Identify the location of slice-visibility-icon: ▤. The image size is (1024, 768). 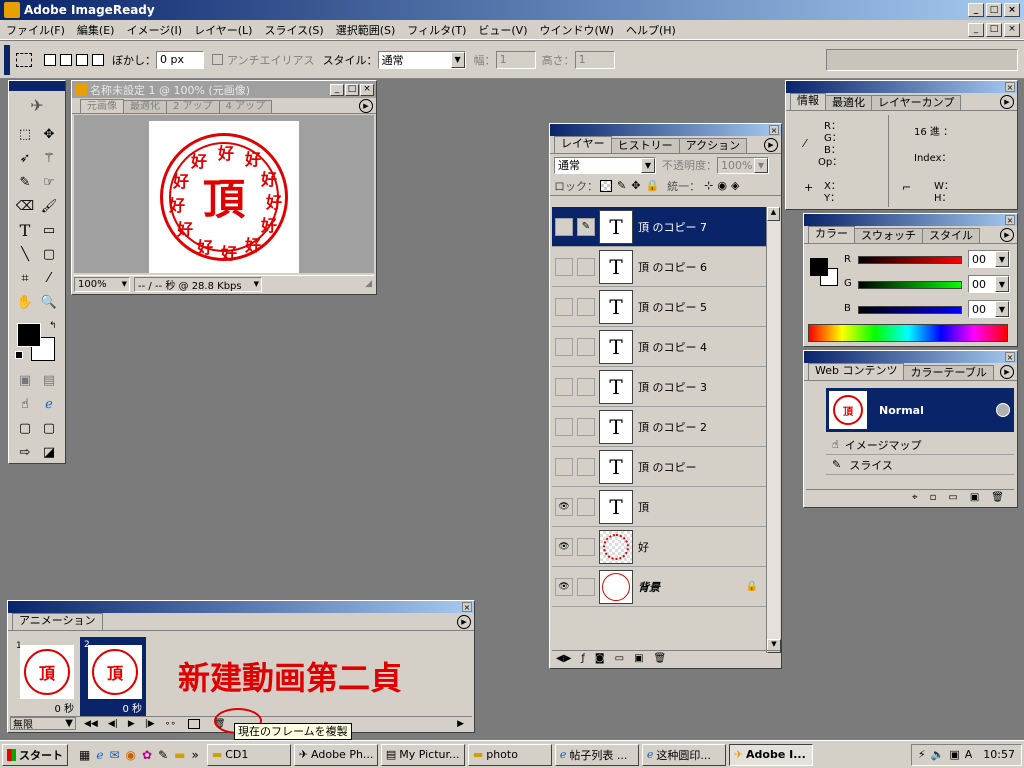
(49, 380).